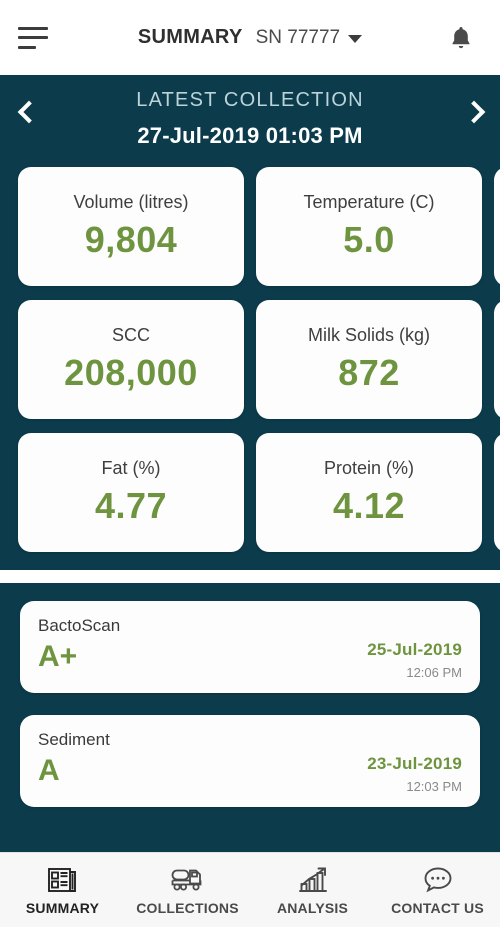 This screenshot has height=927, width=500. Describe the element at coordinates (250, 116) in the screenshot. I see `collection-carousel-header: LATEST COLLECTION 27-Jul-2019 01:03 PM` at that location.